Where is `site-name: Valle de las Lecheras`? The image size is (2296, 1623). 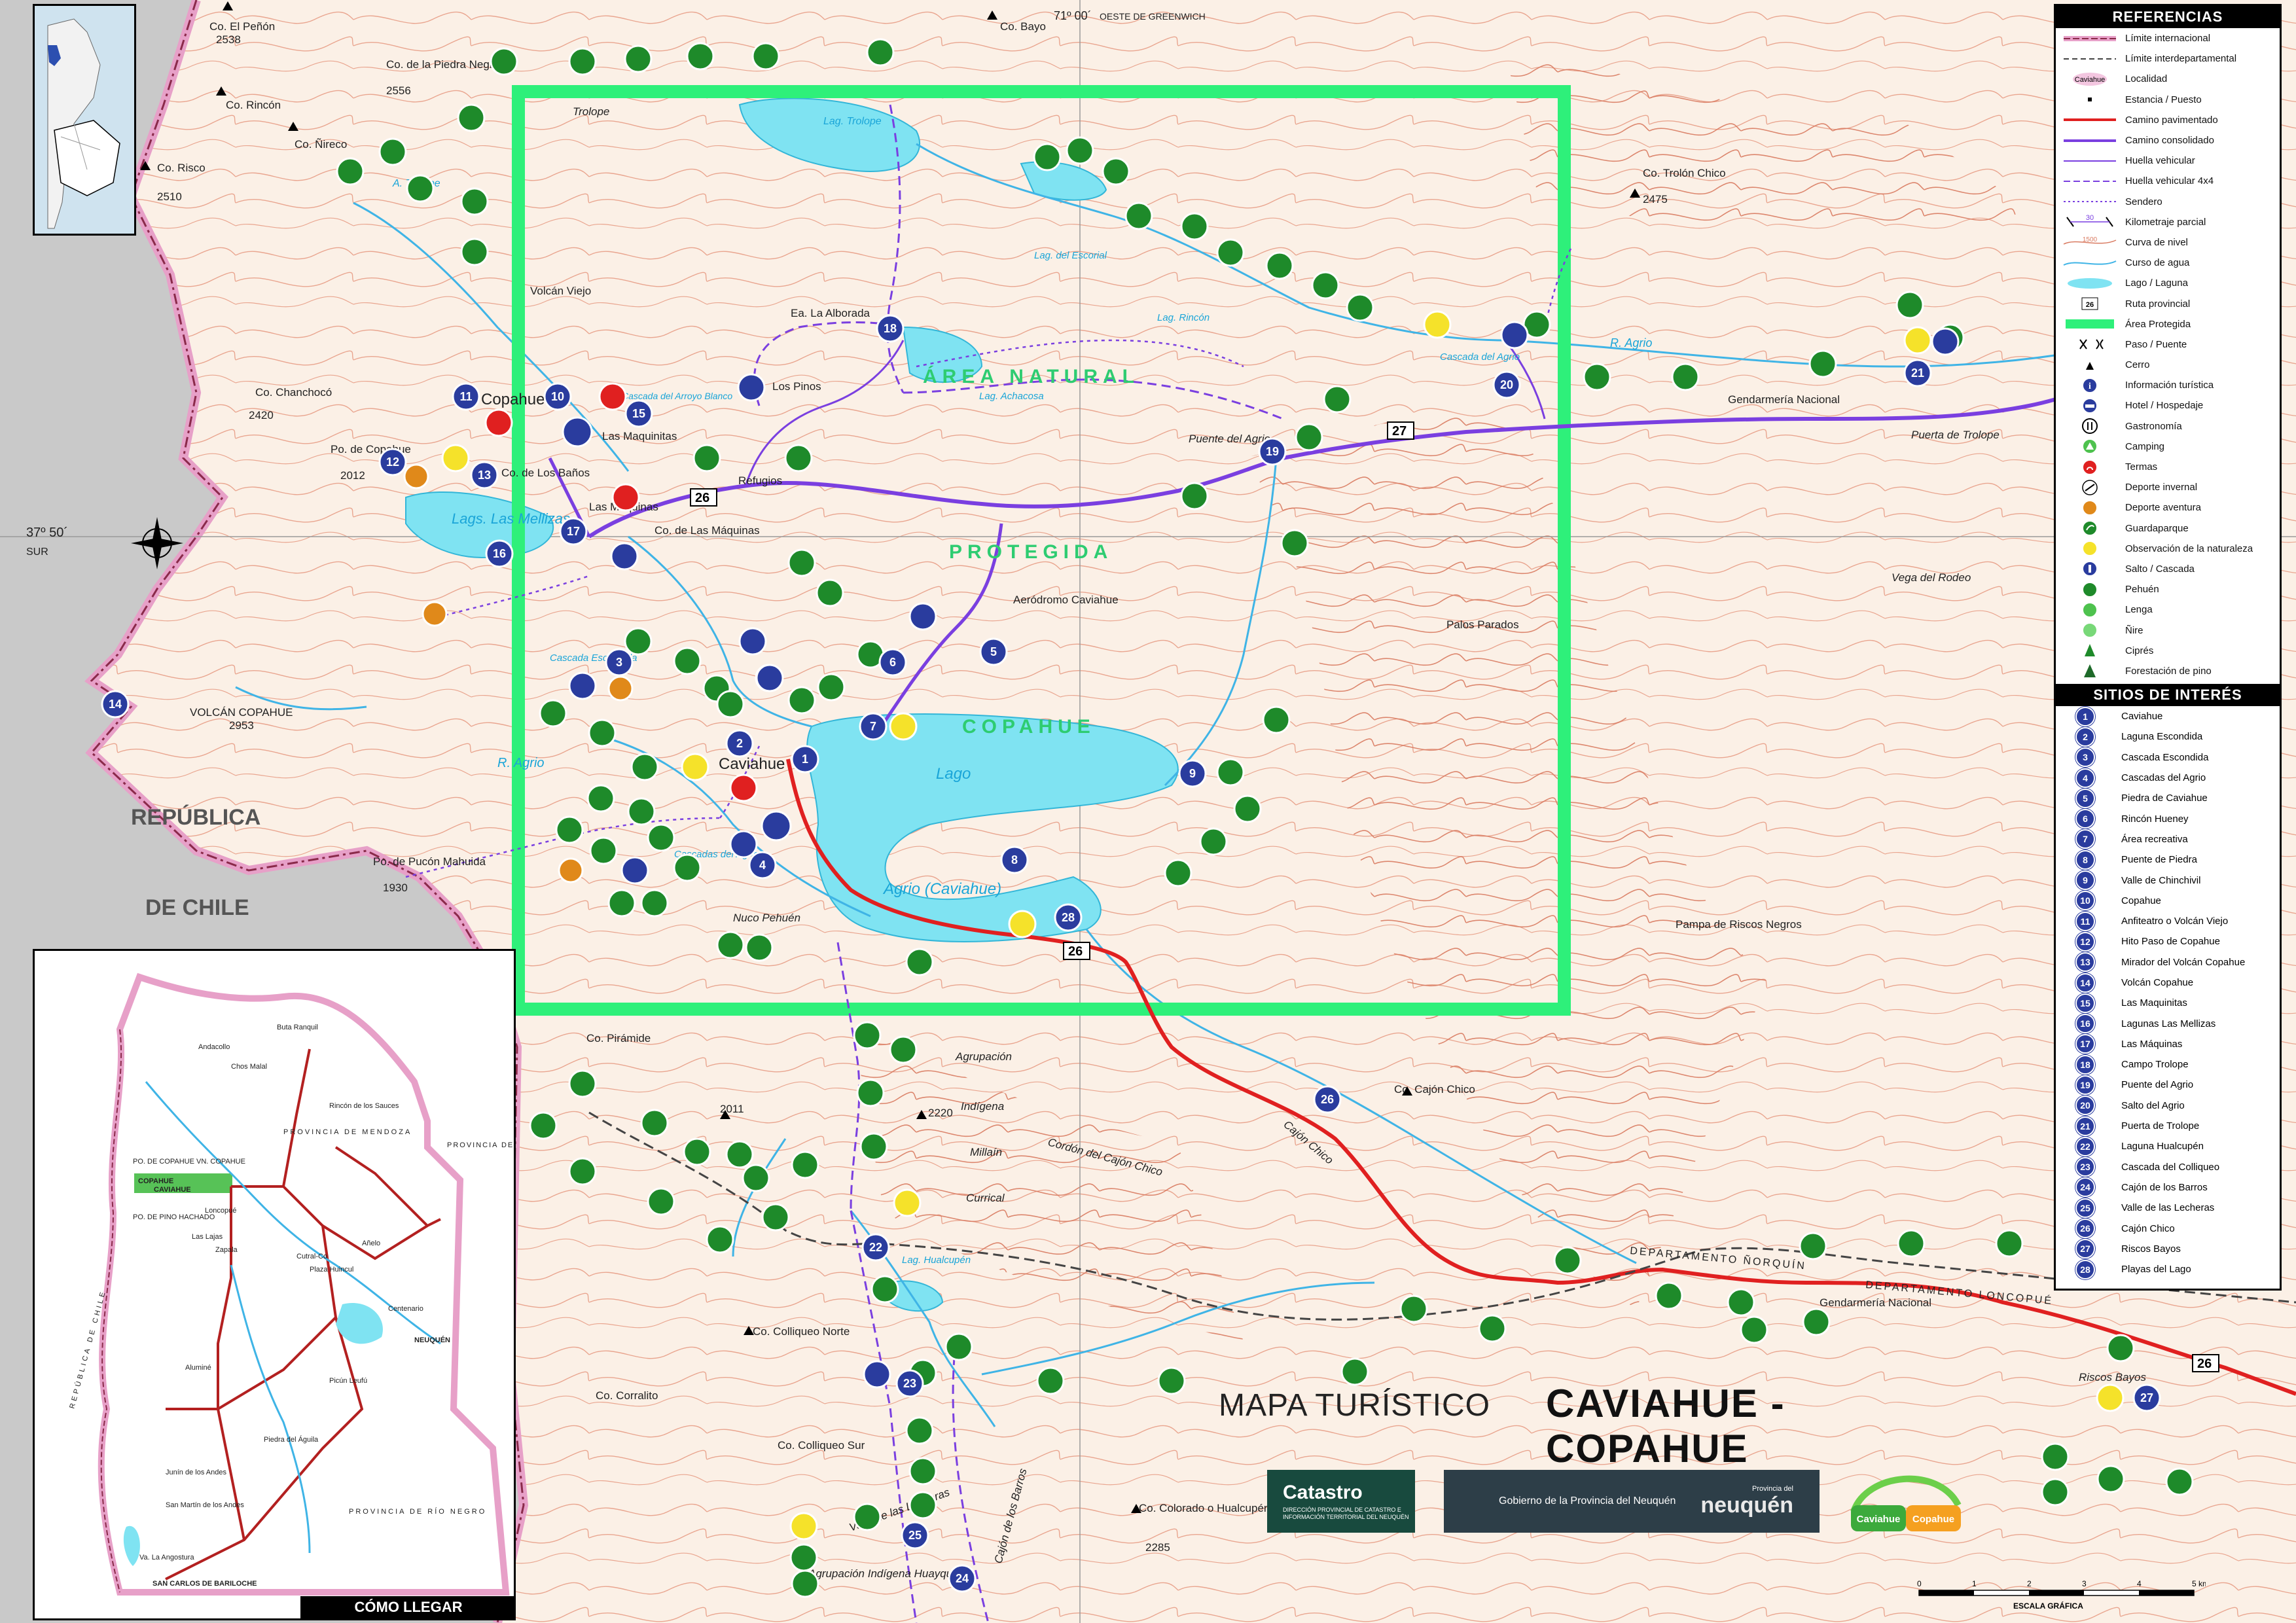
site-name: Valle de las Lecheras is located at coordinates (2168, 1208).